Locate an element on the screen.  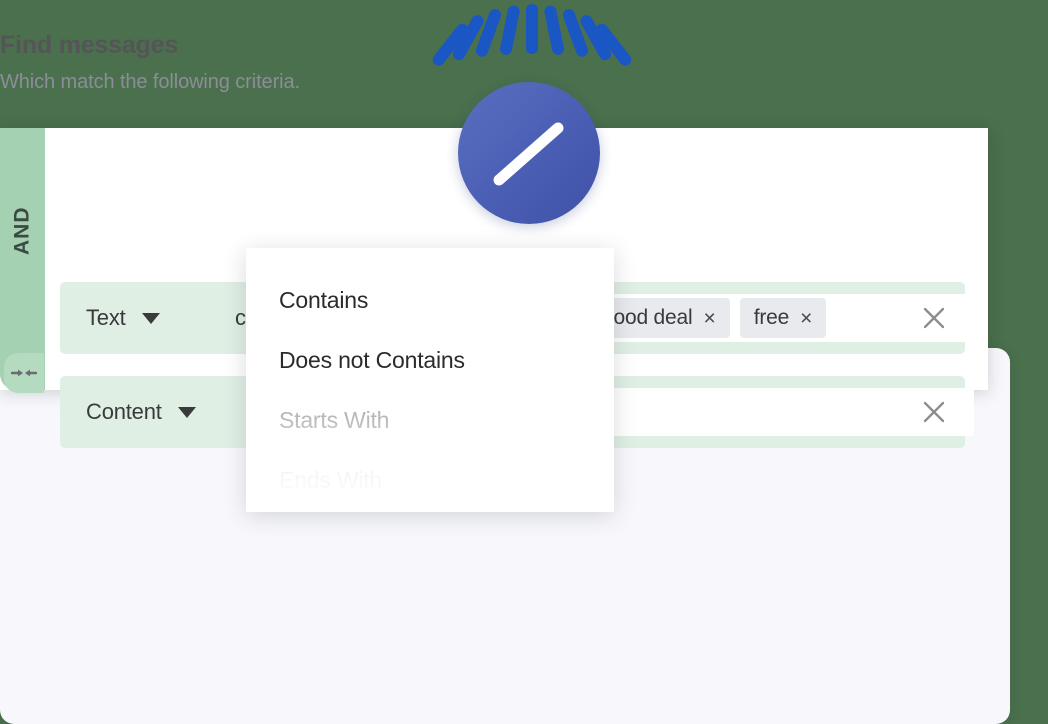
cursor-indicator is located at coordinates (529, 153).